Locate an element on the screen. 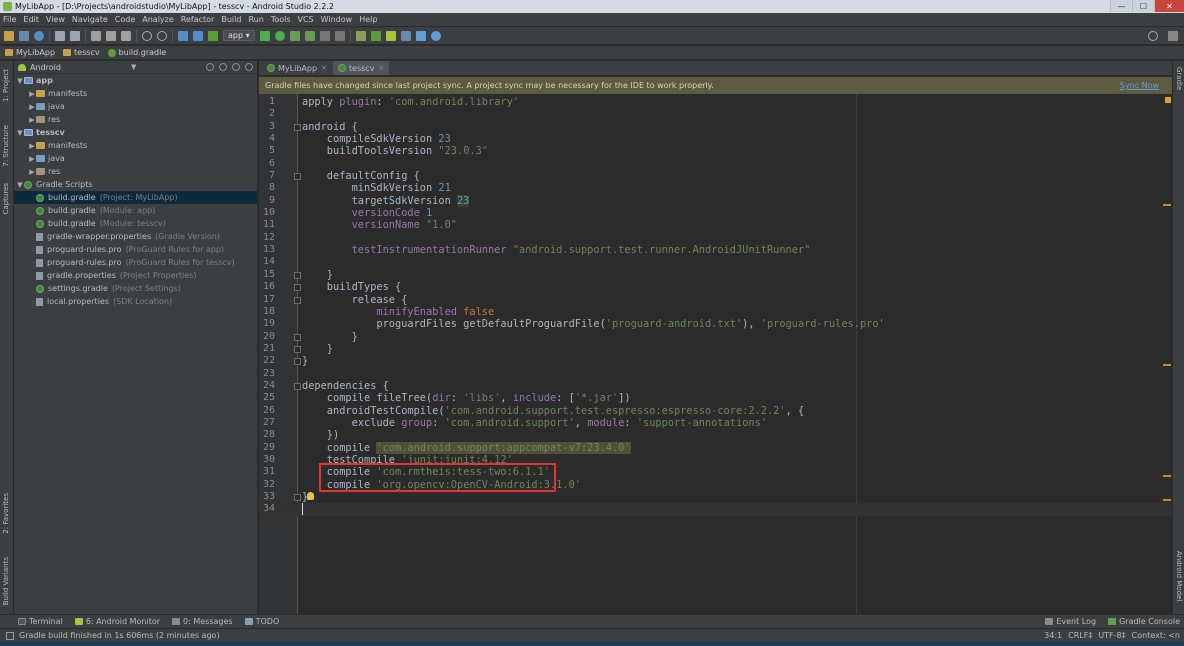  tree-item: gradle.properties (Project Properties) is located at coordinates (135, 275).